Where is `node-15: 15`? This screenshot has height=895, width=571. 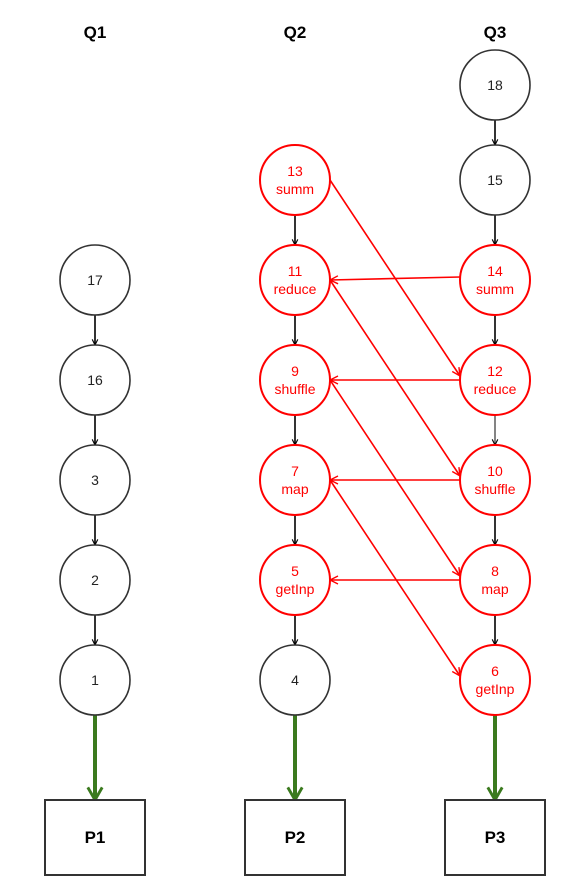
node-15: 15 is located at coordinates (495, 180).